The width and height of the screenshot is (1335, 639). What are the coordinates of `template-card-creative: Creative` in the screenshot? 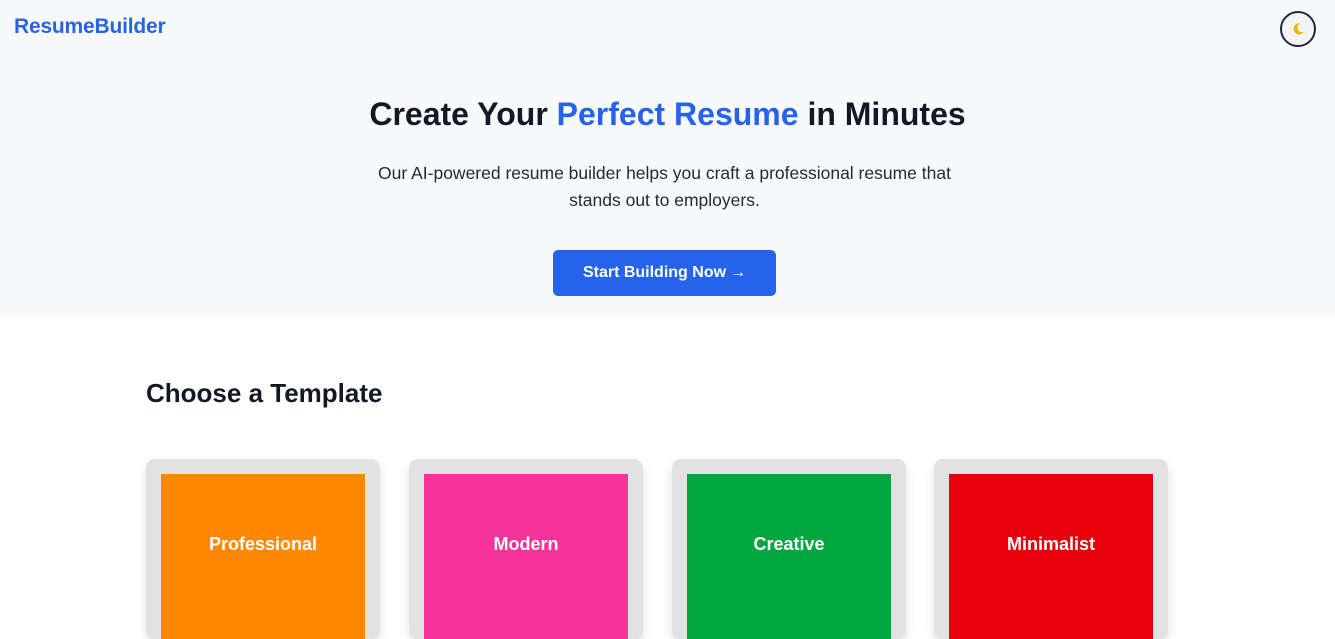 It's located at (789, 549).